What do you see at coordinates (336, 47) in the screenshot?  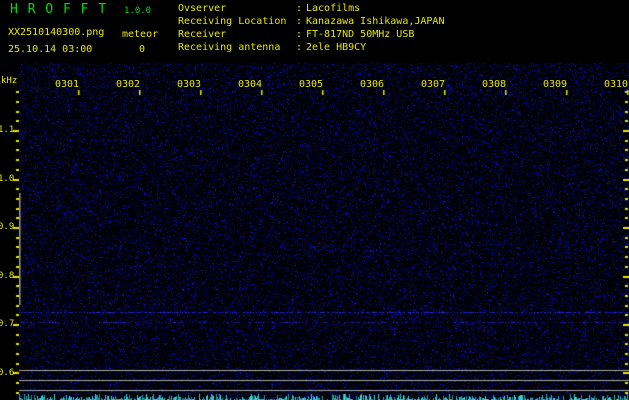 I see `observer-value: 2ele HB9CY` at bounding box center [336, 47].